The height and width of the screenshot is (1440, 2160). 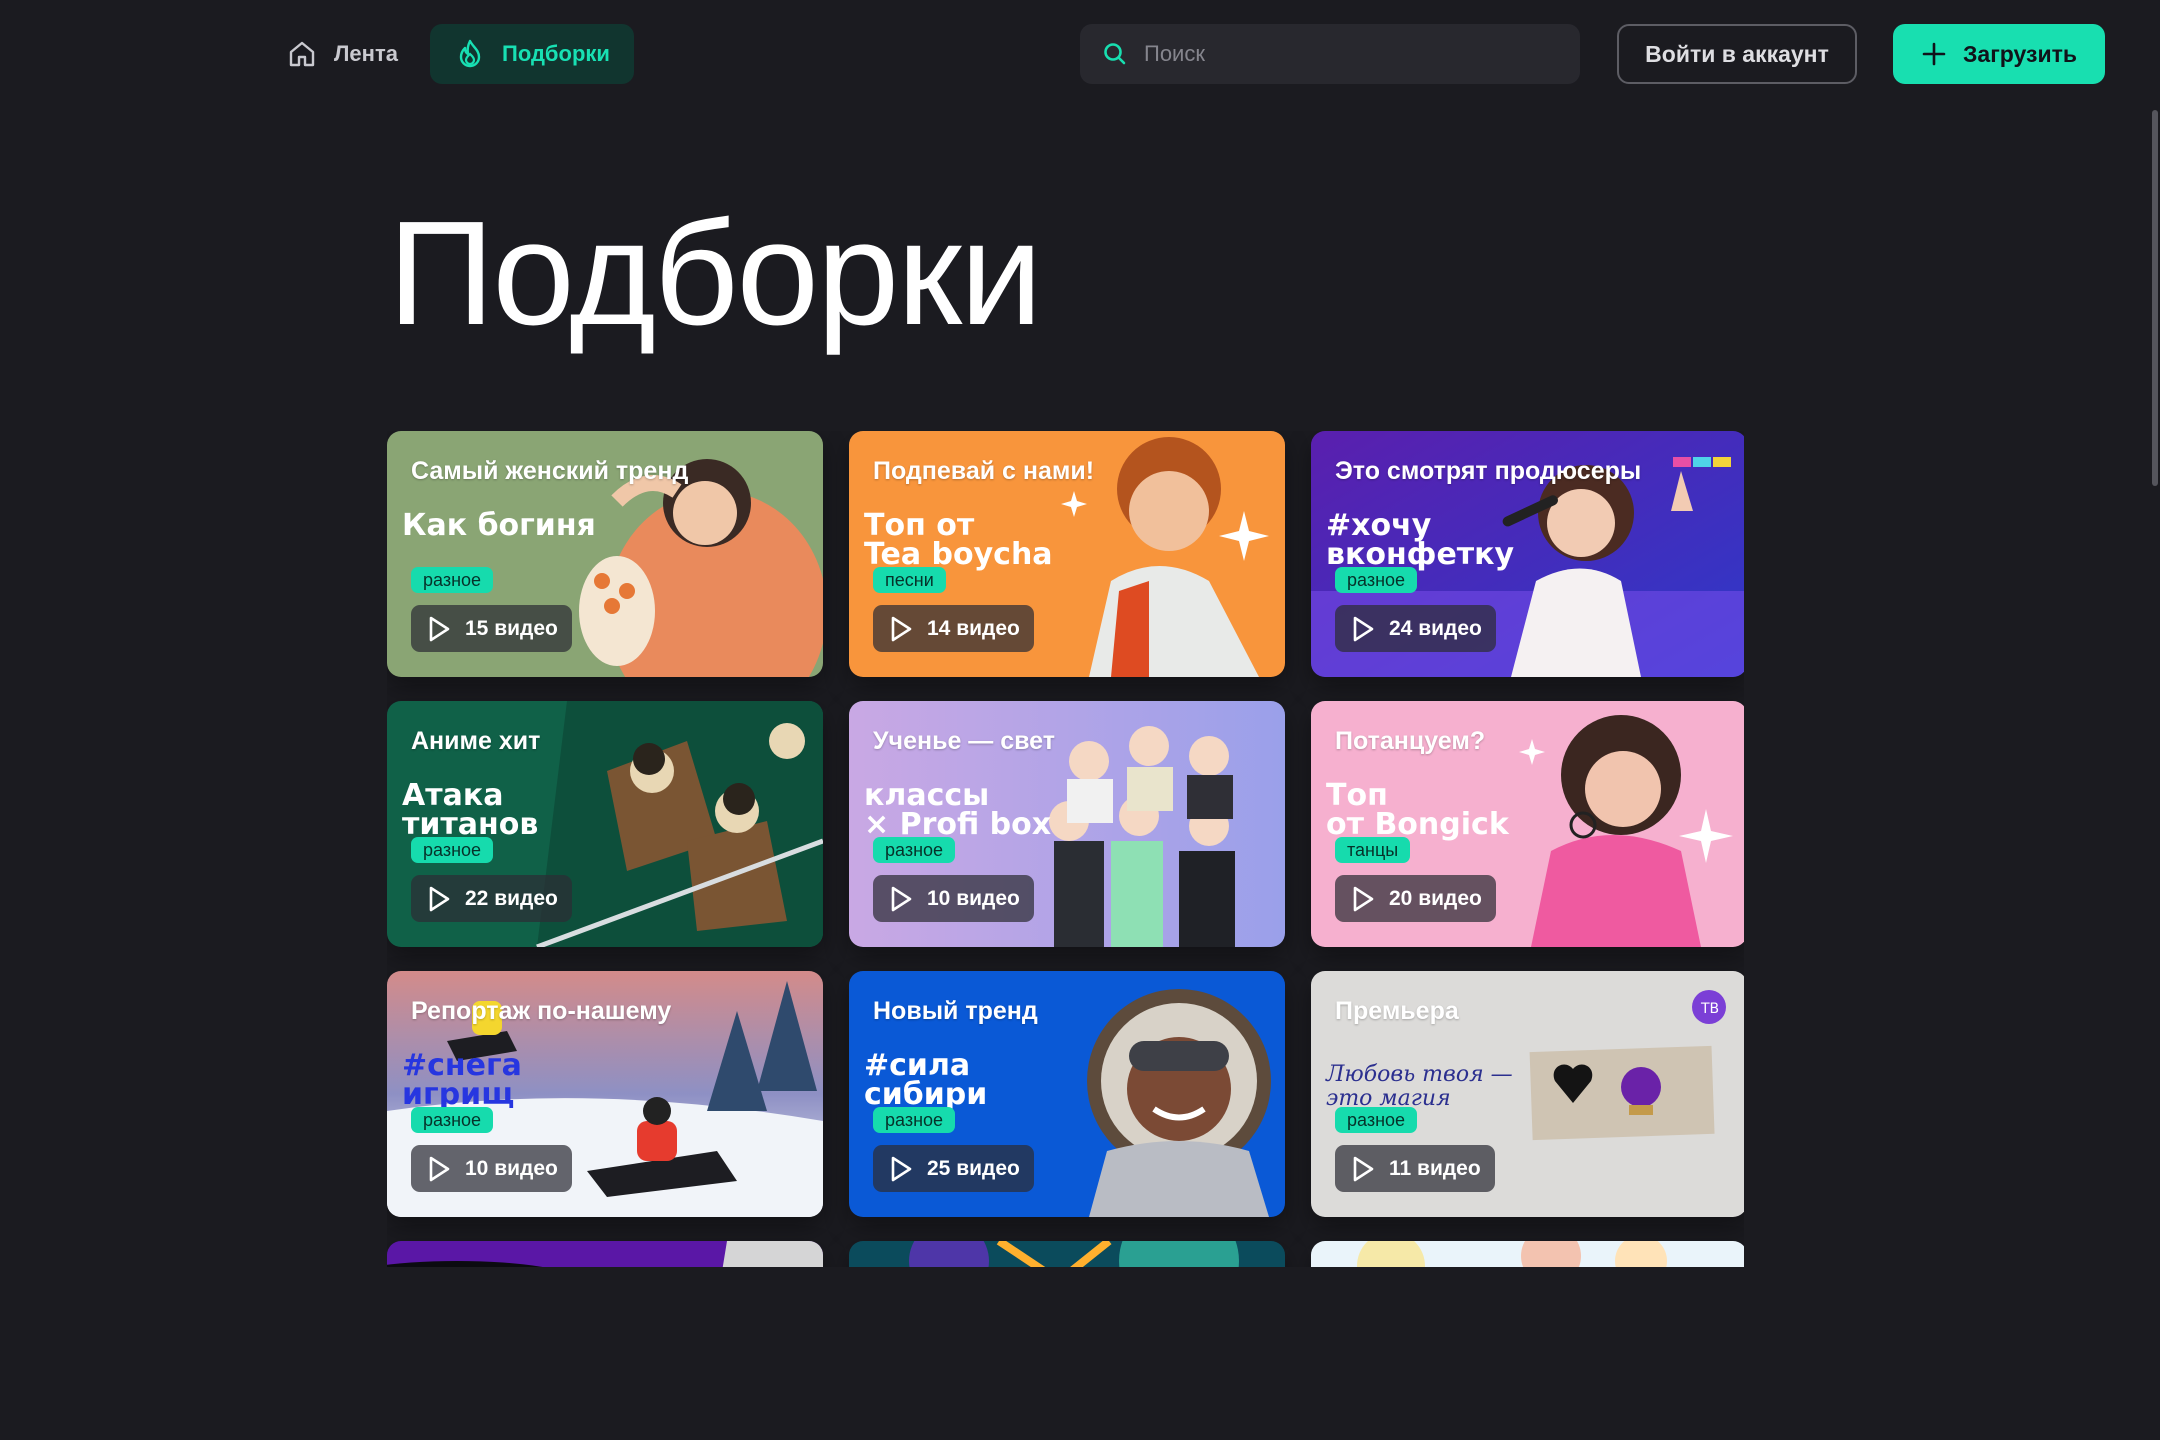 I want to click on video-count-badge: 24 видео, so click(x=1415, y=628).